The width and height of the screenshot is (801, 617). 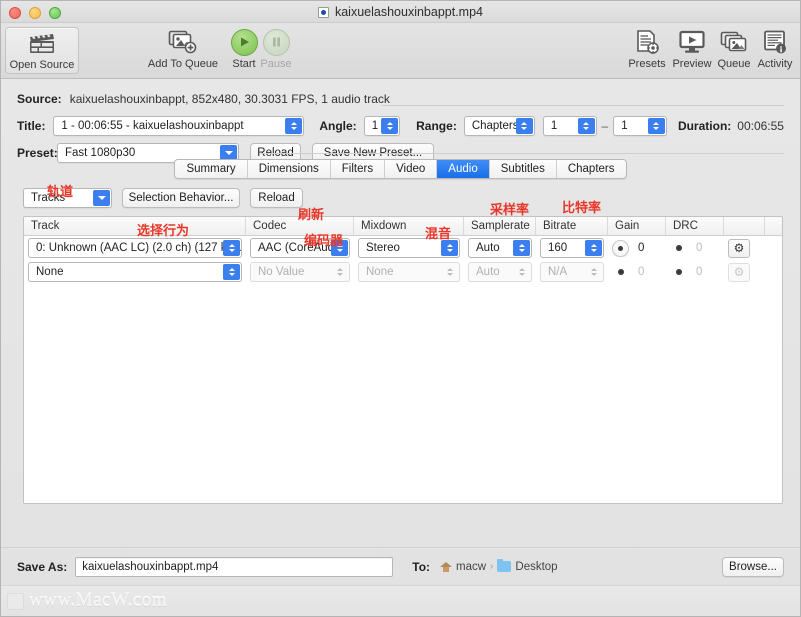 What do you see at coordinates (67, 198) in the screenshot?
I see `tracks-popup: Tracks` at bounding box center [67, 198].